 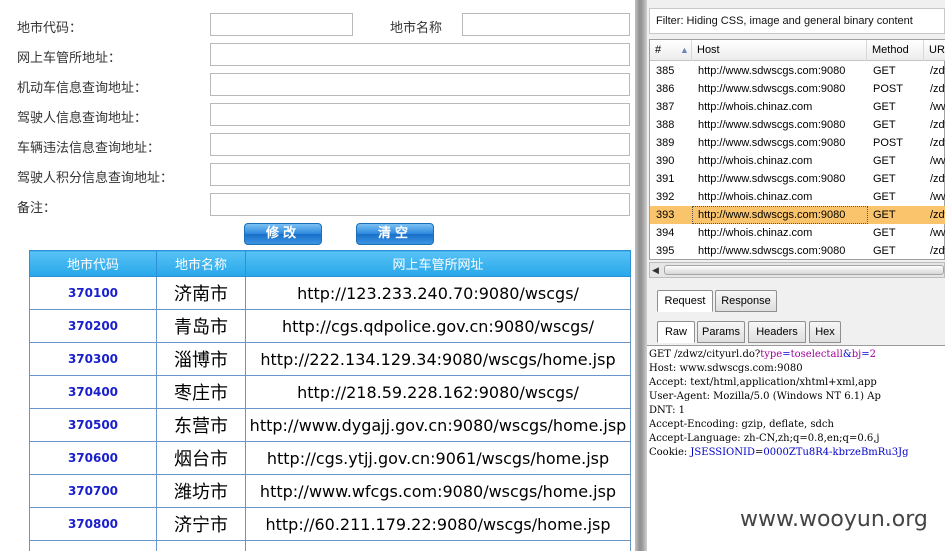 What do you see at coordinates (201, 524) in the screenshot?
I see `city-name-cell: 济宁市` at bounding box center [201, 524].